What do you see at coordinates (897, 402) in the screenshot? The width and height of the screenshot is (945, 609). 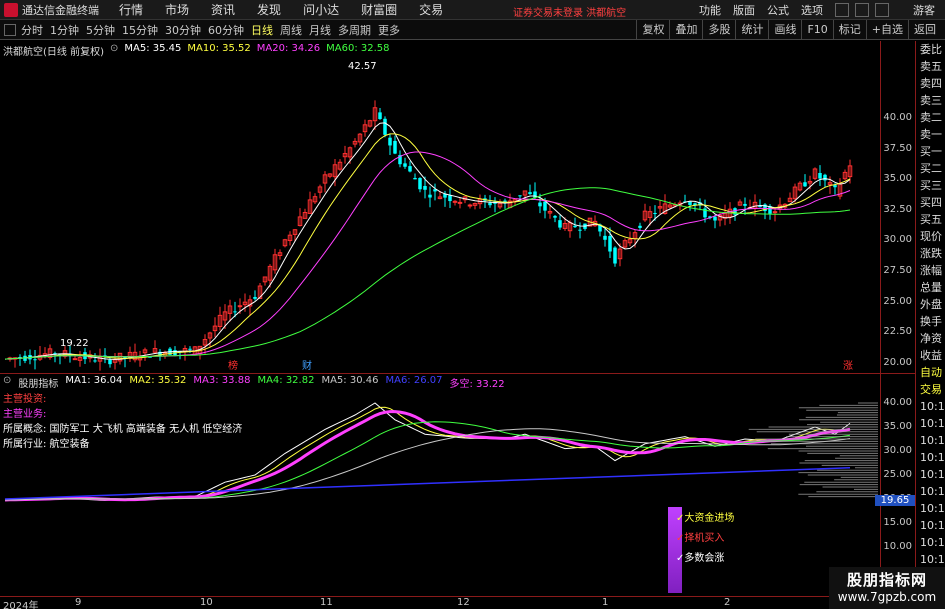 I see `indicator-tick-label: 40.00` at bounding box center [897, 402].